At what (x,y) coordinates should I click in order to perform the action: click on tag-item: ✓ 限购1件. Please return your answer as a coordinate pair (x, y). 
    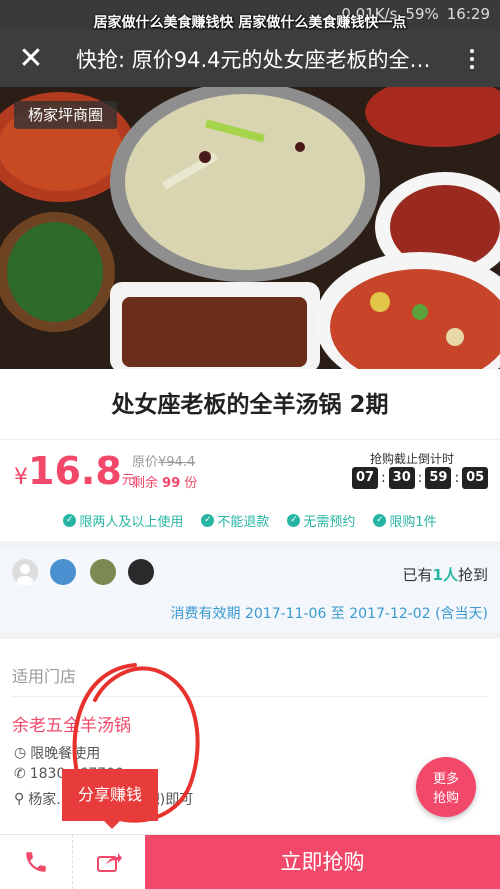
    Looking at the image, I should click on (405, 520).